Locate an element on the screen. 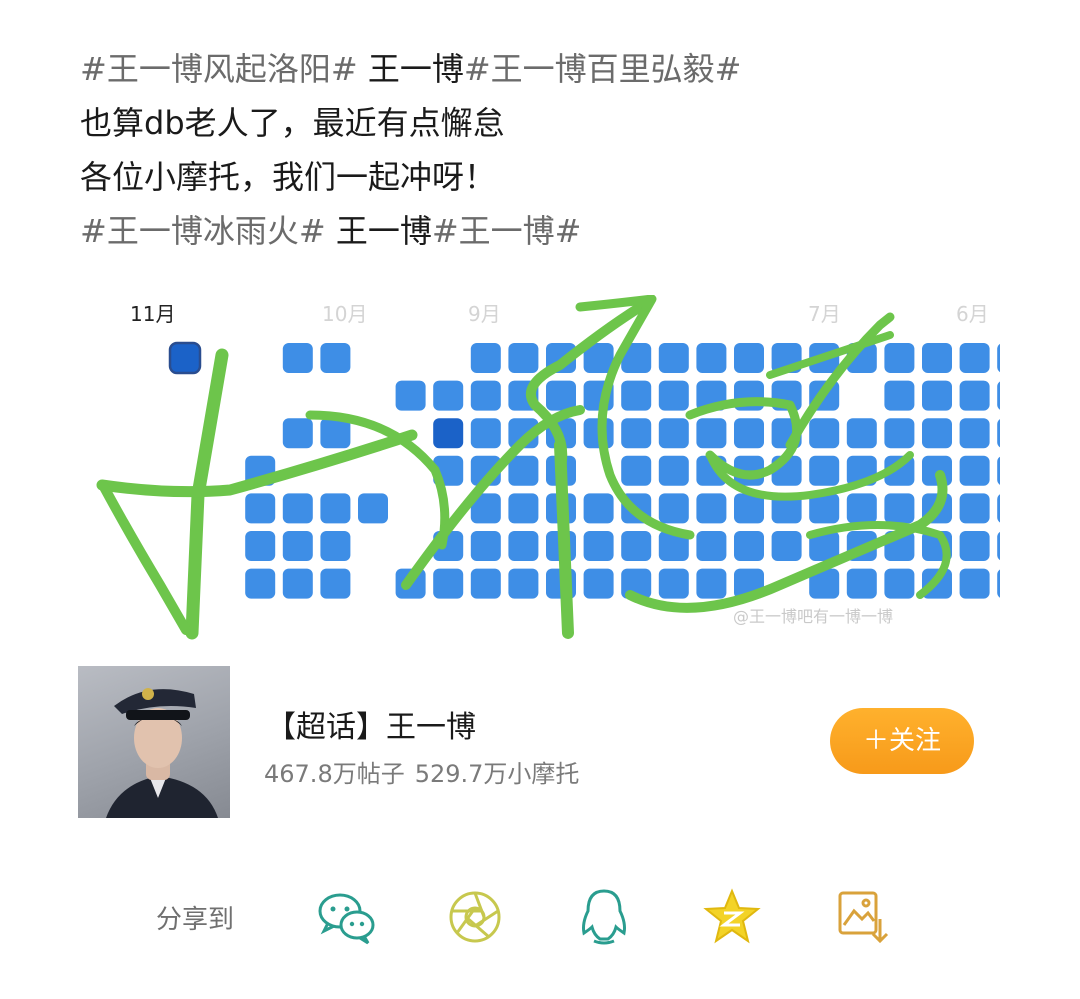 This screenshot has width=1080, height=999. month-label-active: 11月 is located at coordinates (152, 314).